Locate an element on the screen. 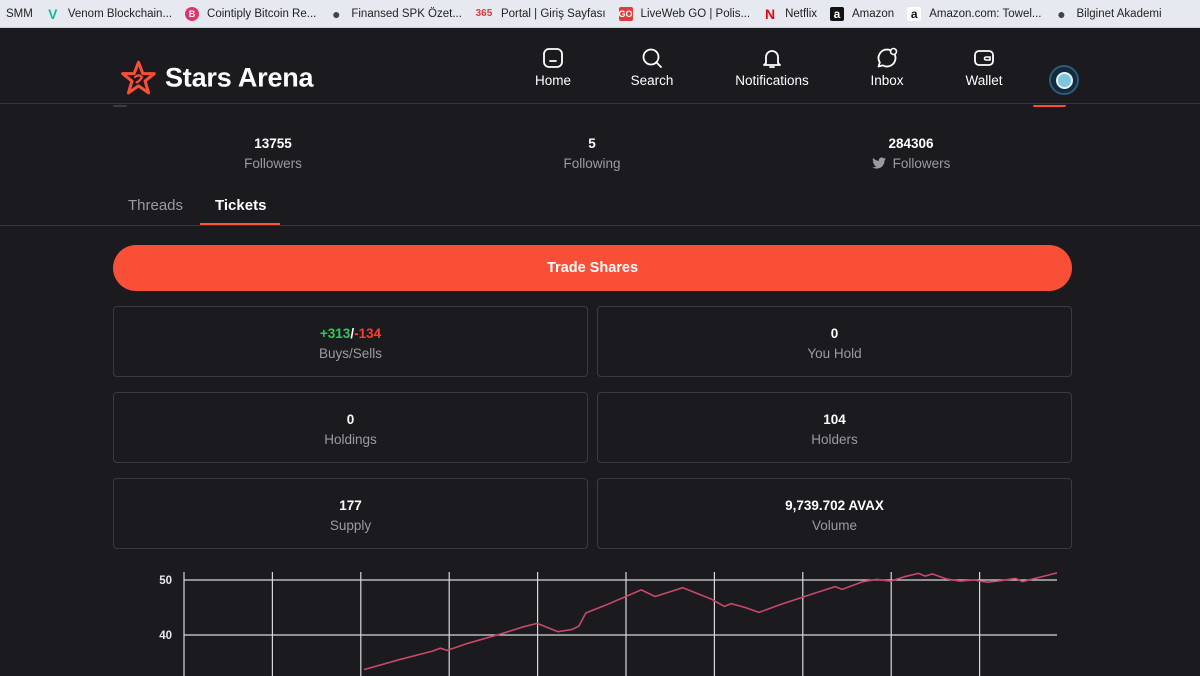 The width and height of the screenshot is (1200, 676). holdings-label: Holdings is located at coordinates (350, 439).